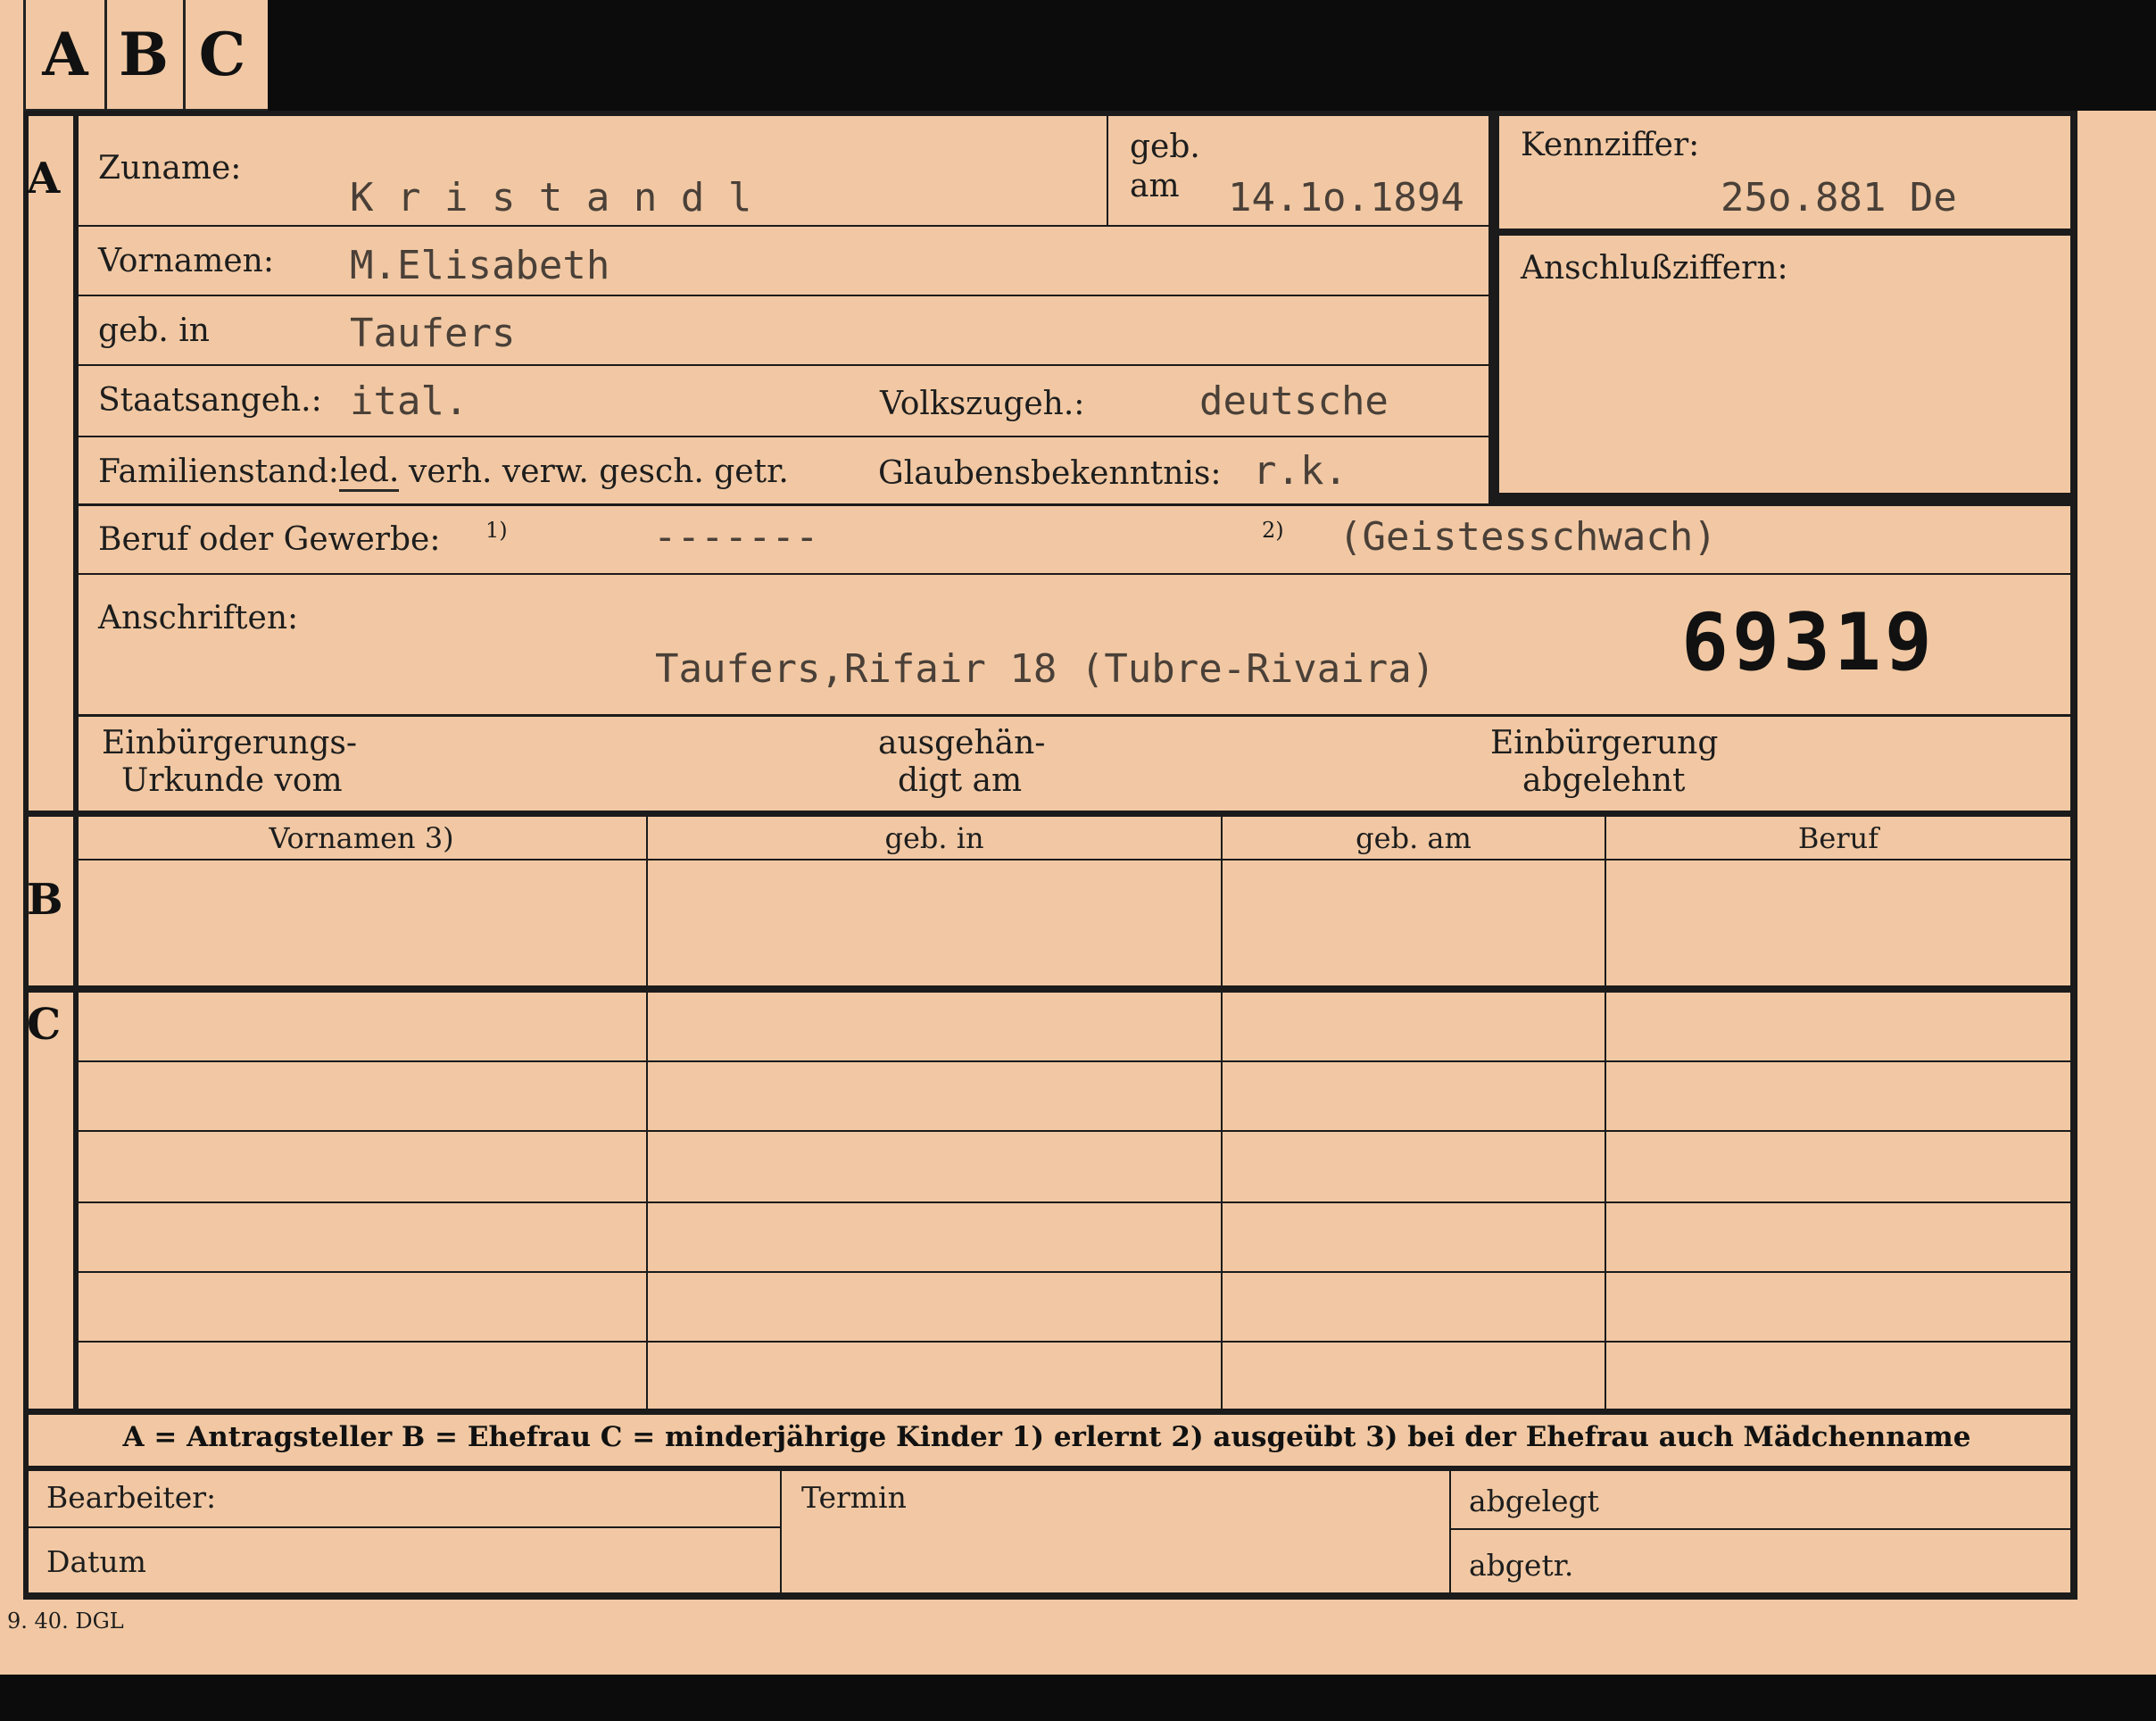 This screenshot has height=1721, width=2156. I want to click on frame-right, so click(2073, 853).